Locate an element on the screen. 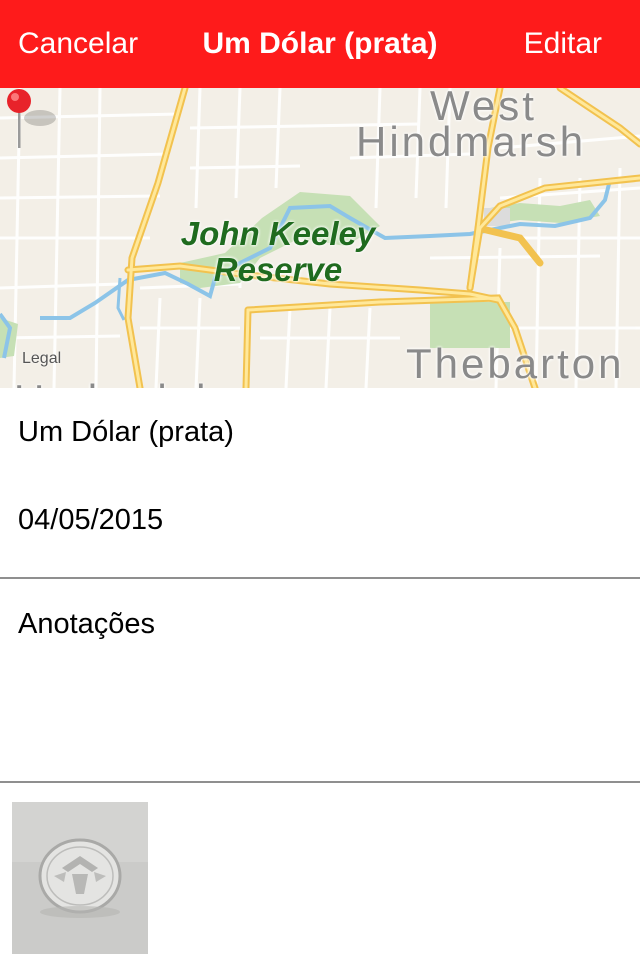 The width and height of the screenshot is (640, 960). park-label: John Keeley Reserve is located at coordinates (278, 252).